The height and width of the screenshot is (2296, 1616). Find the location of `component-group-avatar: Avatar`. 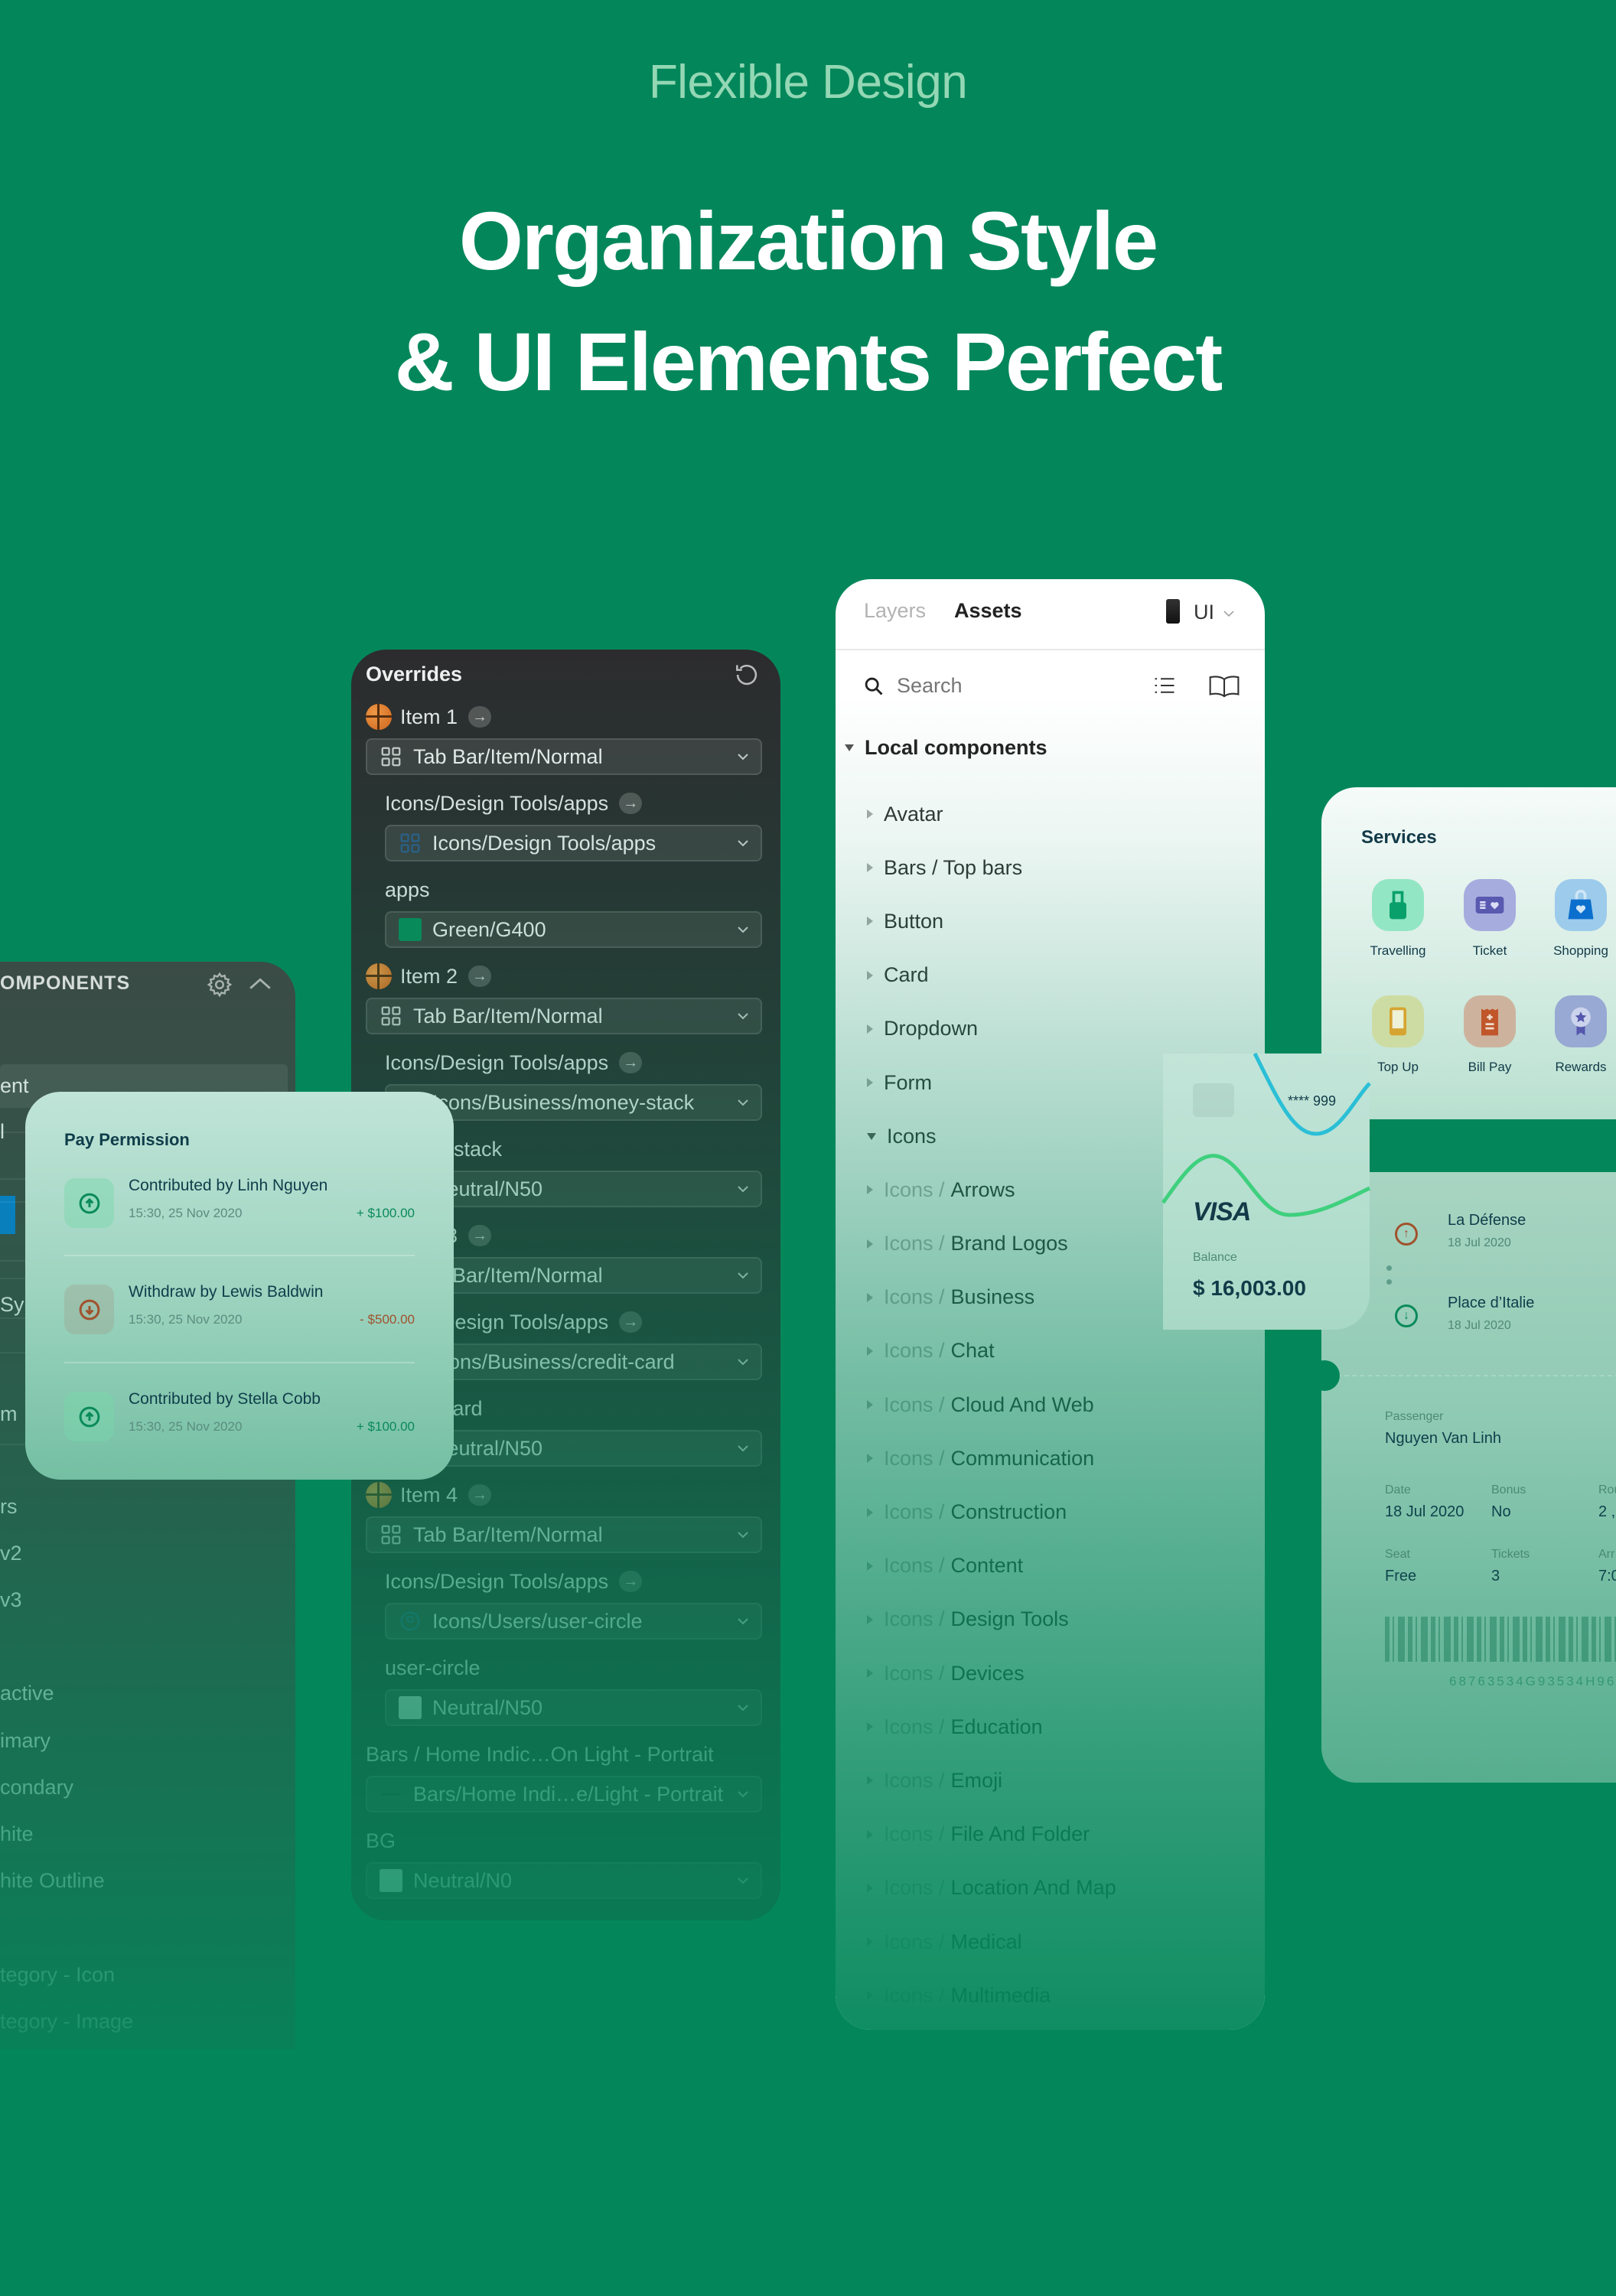

component-group-avatar: Avatar is located at coordinates (1058, 814).